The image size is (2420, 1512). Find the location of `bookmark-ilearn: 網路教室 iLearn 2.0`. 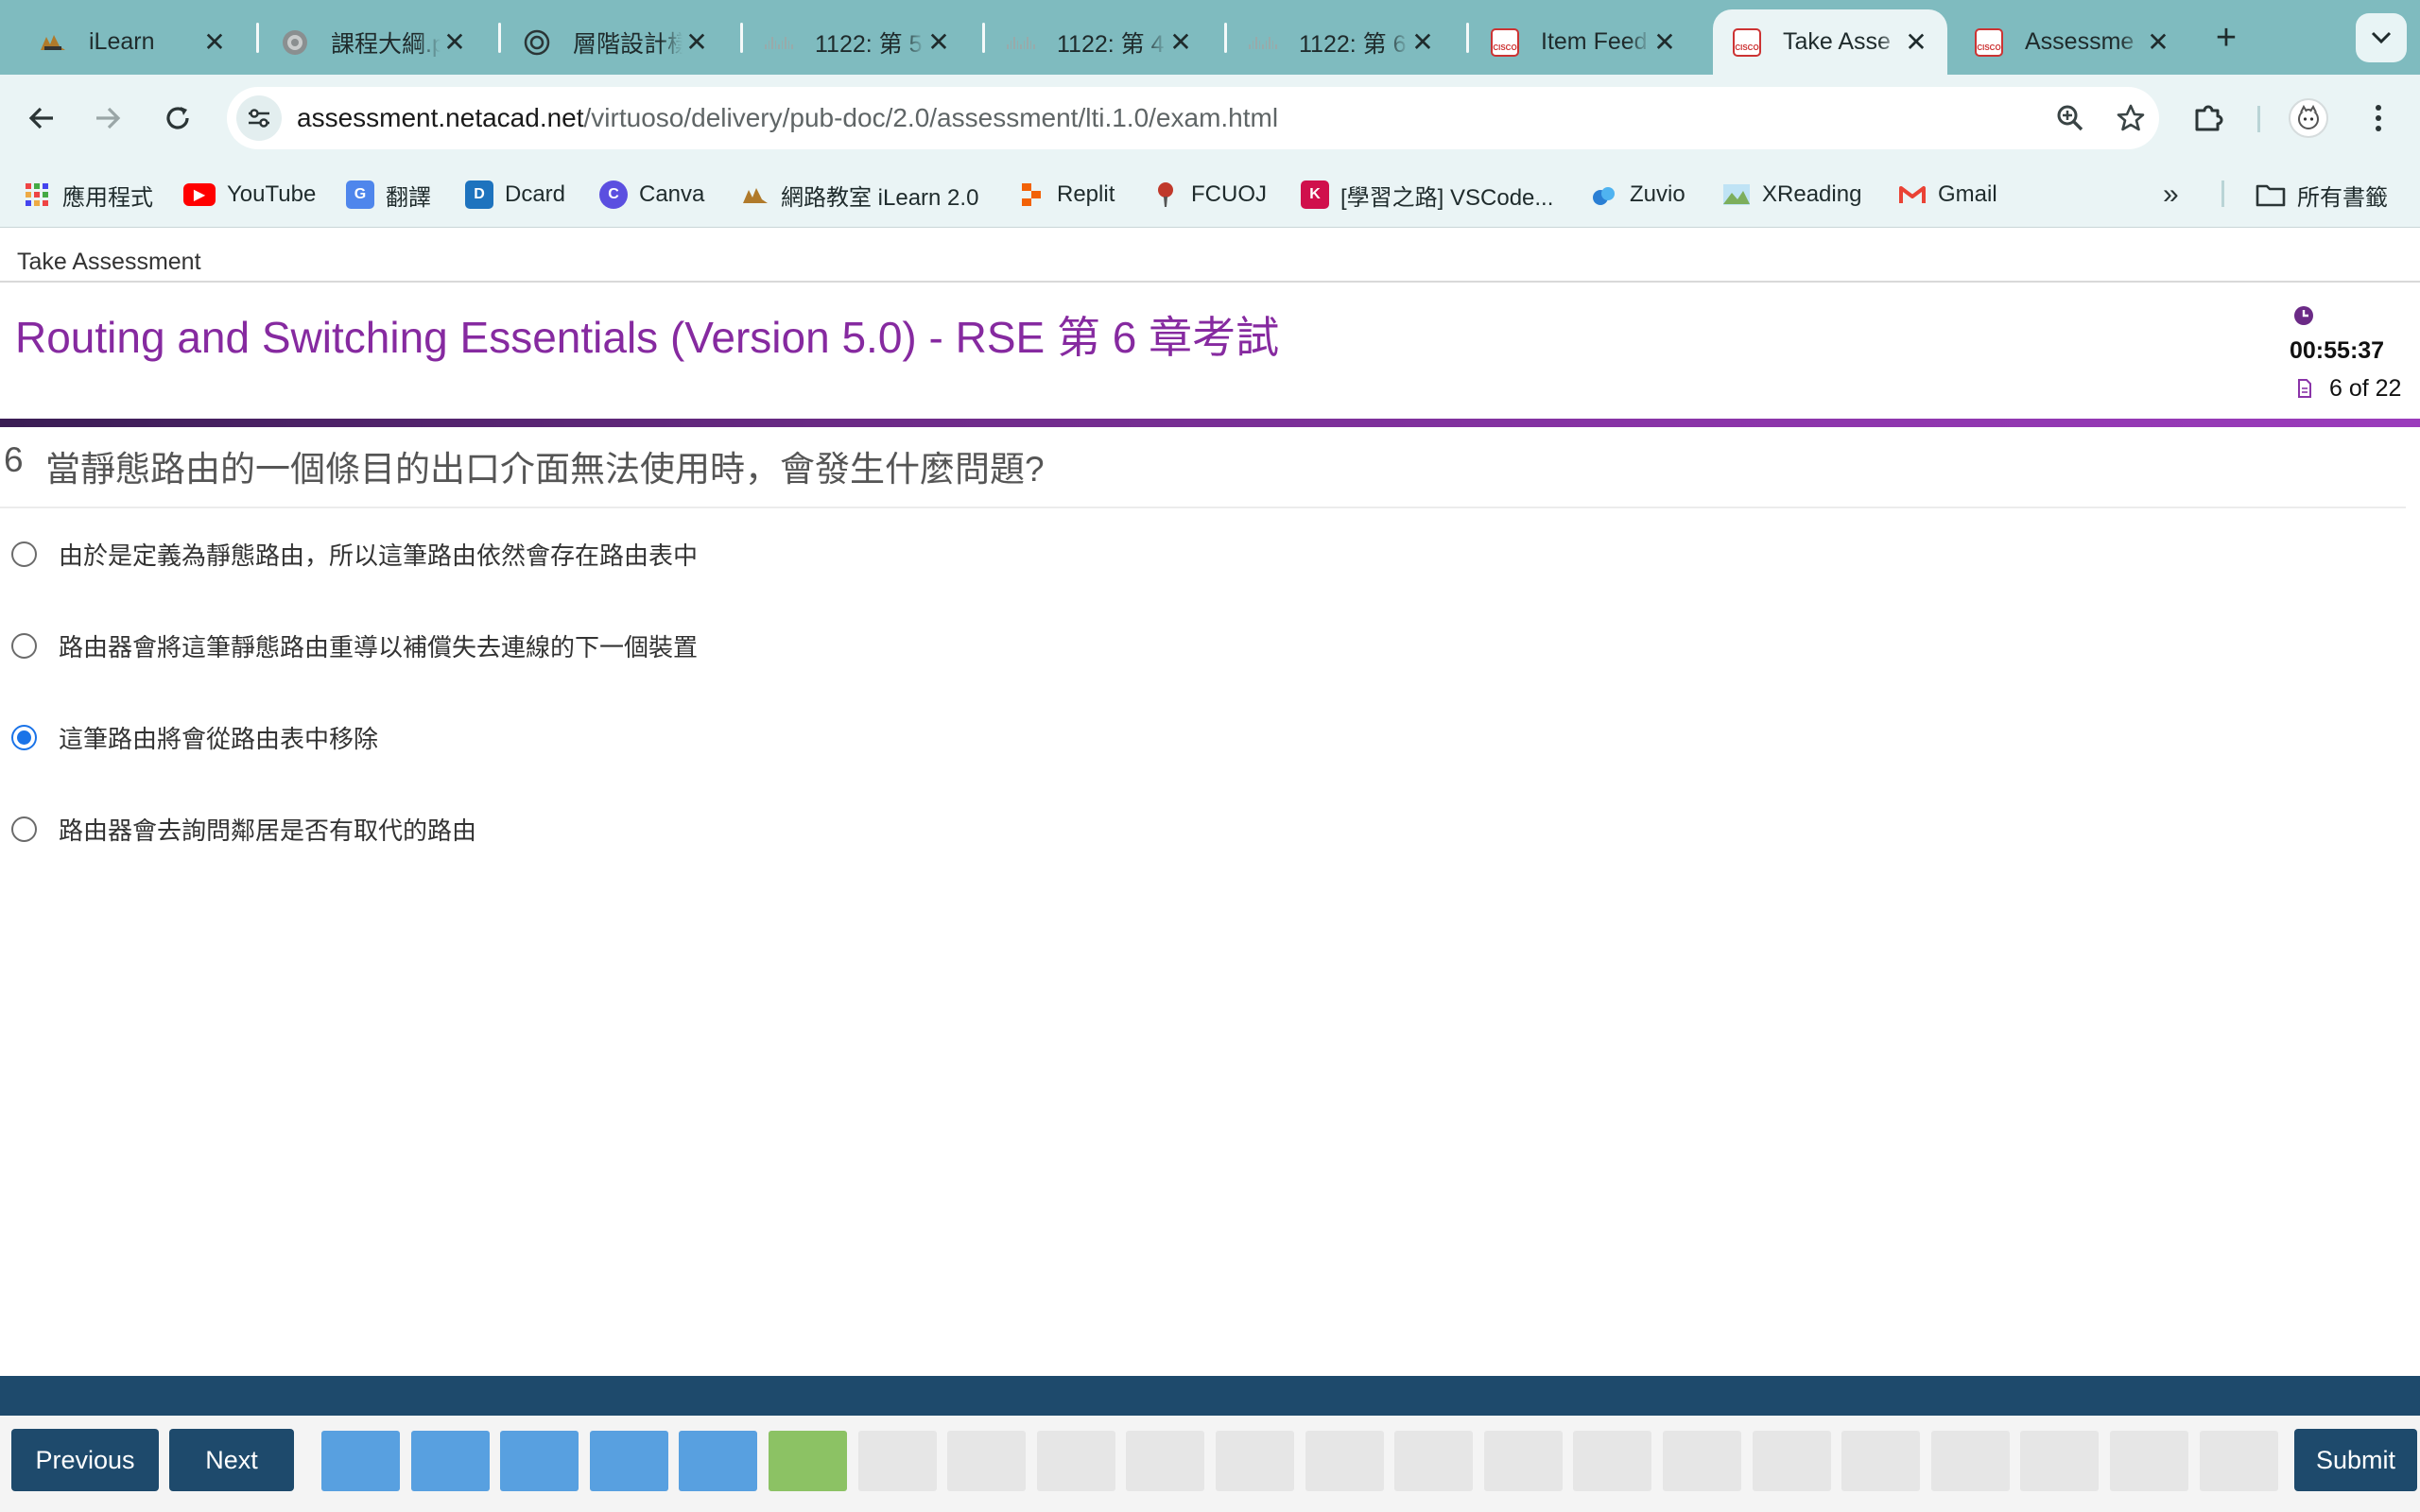

bookmark-ilearn: 網路教室 iLearn 2.0 is located at coordinates (859, 195).